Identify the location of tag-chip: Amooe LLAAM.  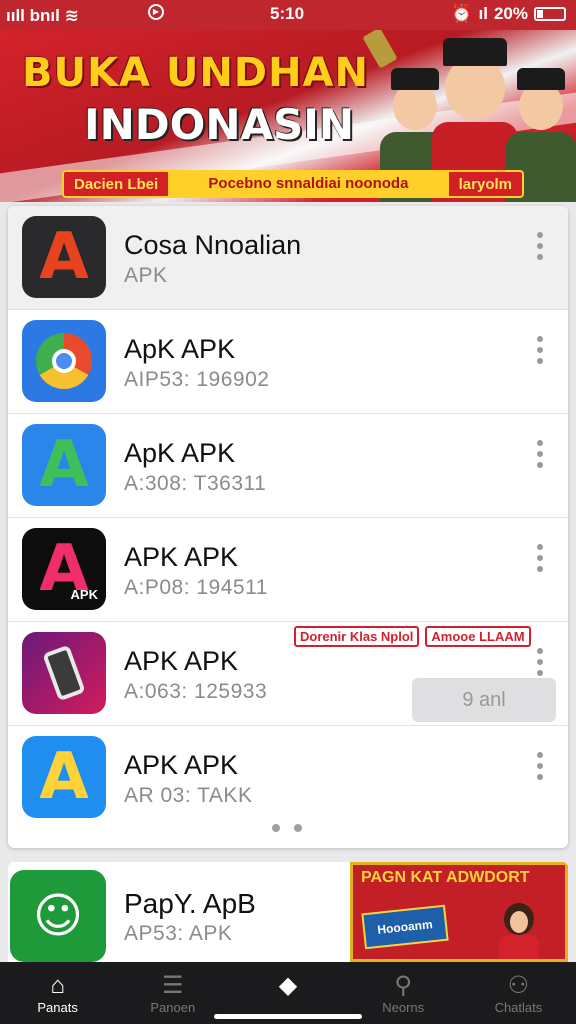
(478, 636).